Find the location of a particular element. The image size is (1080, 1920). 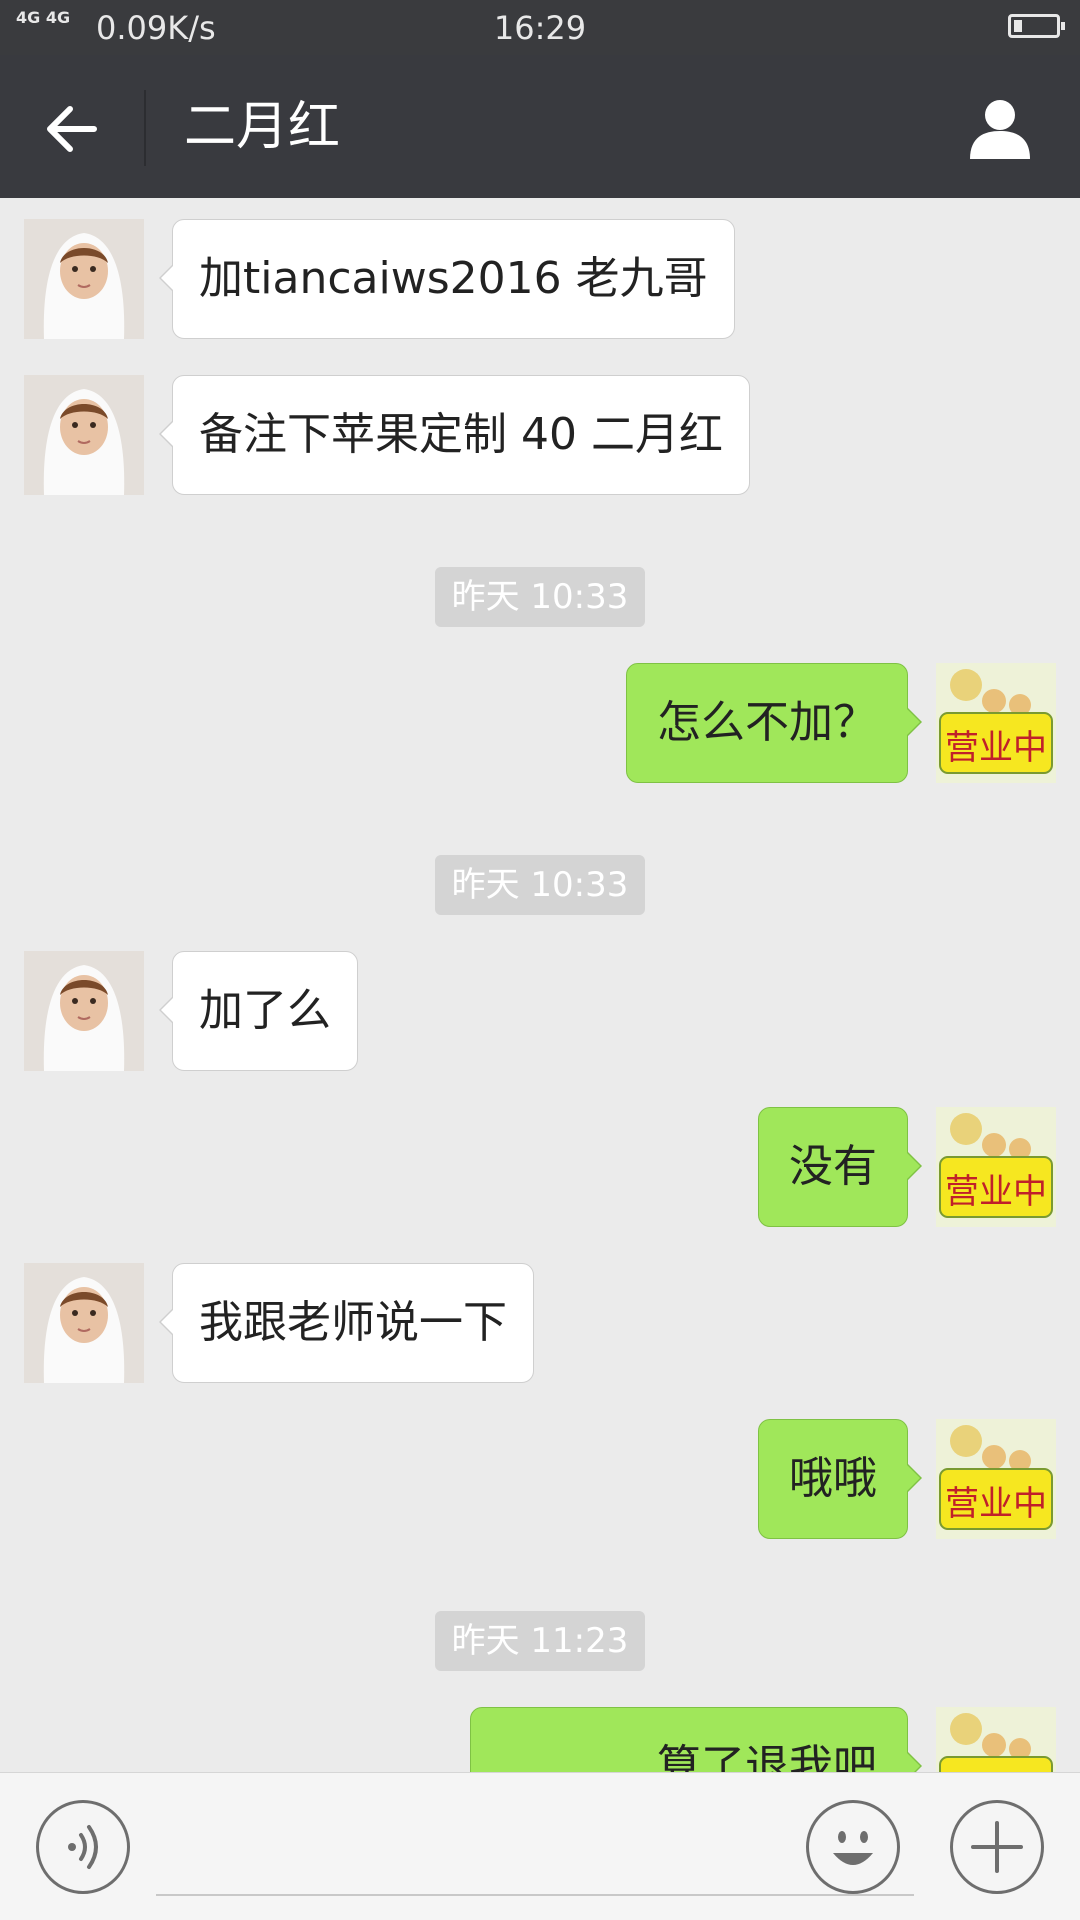

arrow-left-icon is located at coordinates (72, 129).